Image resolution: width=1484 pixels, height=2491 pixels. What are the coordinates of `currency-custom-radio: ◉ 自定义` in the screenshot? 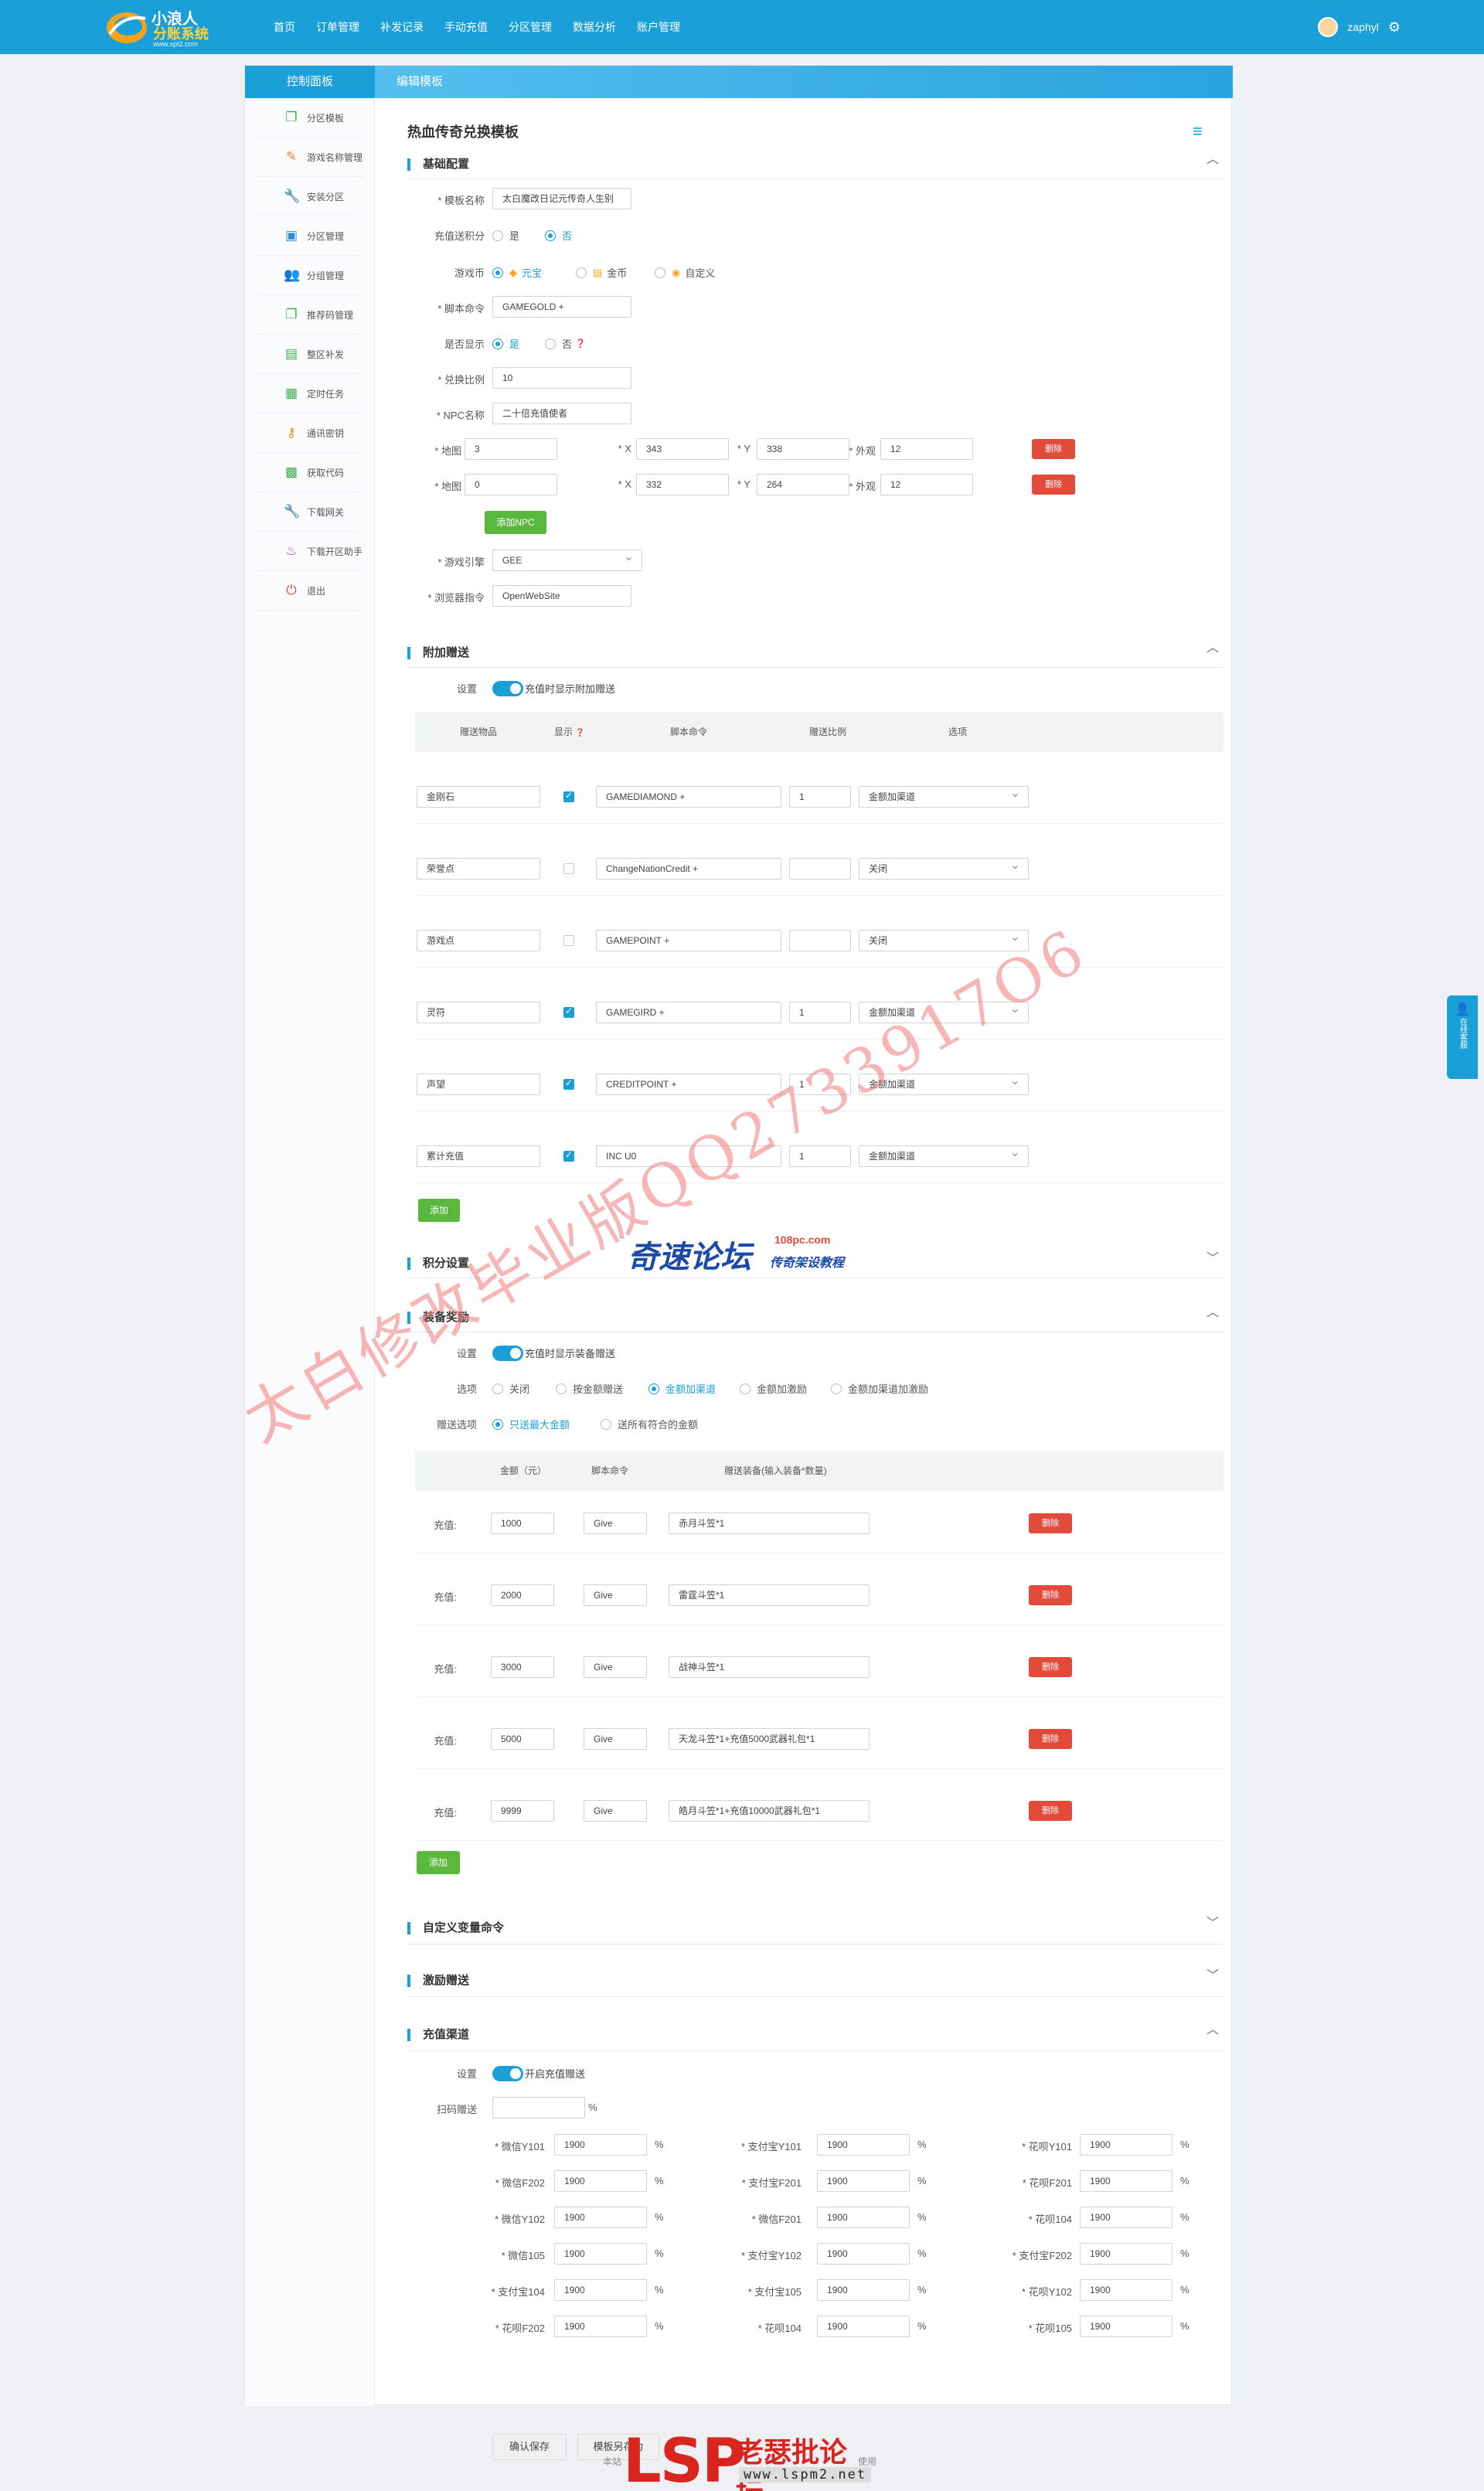 It's located at (685, 272).